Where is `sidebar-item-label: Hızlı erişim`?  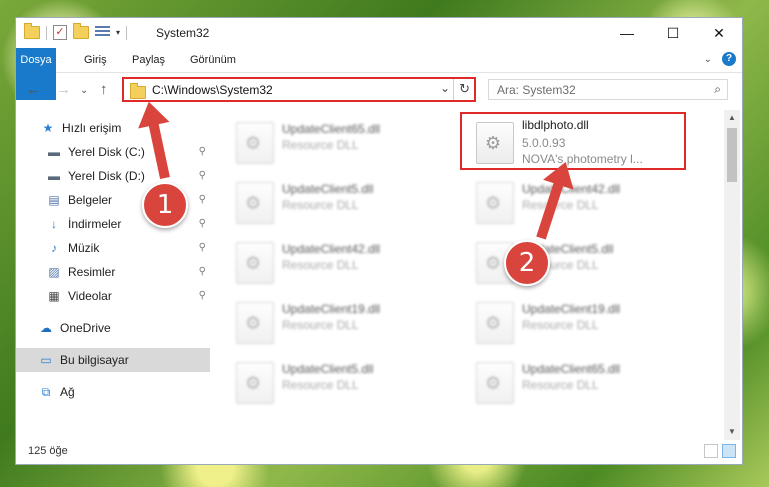 sidebar-item-label: Hızlı erişim is located at coordinates (92, 128).